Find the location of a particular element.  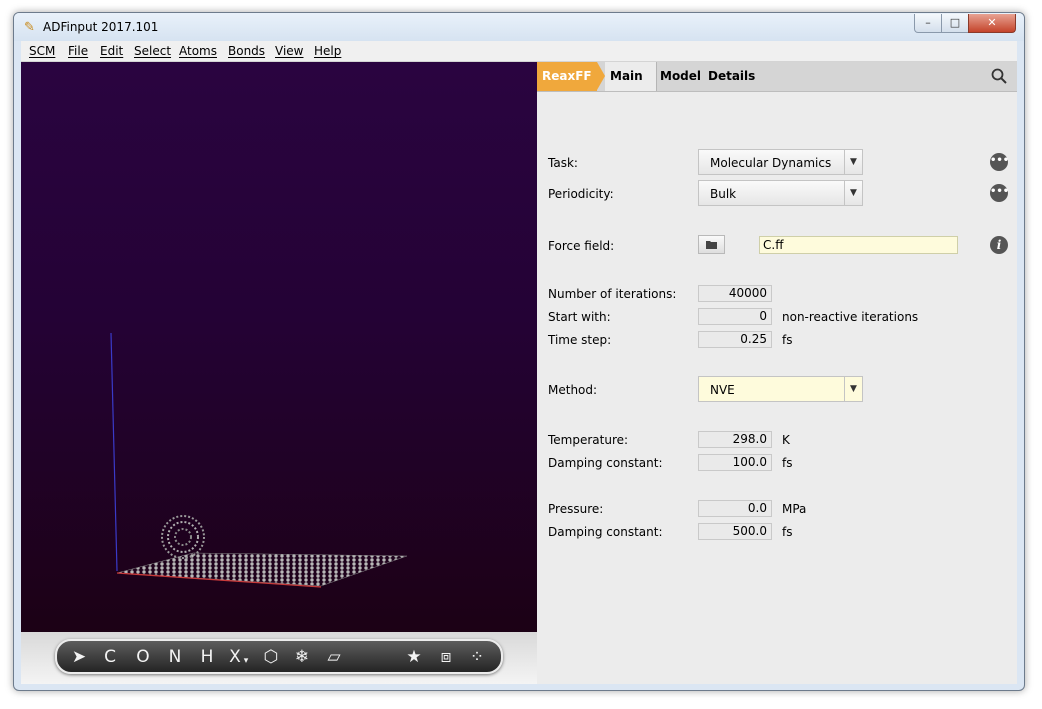

pressure-damping-input: 500.0 is located at coordinates (735, 531).